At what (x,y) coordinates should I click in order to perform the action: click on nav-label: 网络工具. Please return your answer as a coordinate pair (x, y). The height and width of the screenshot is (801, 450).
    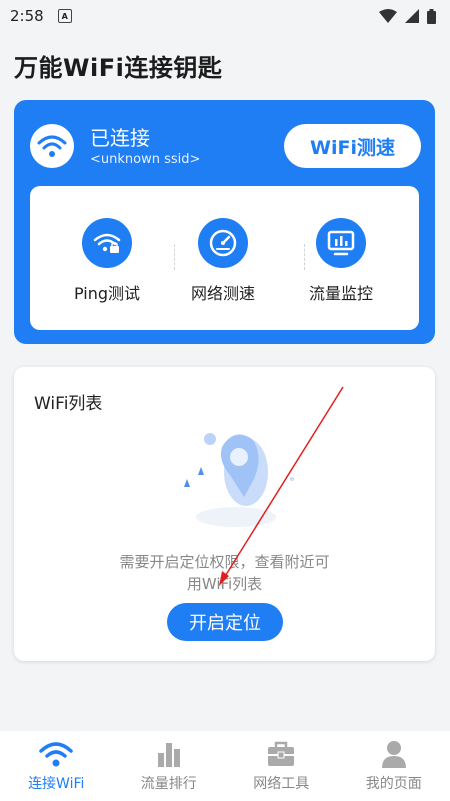
    Looking at the image, I should click on (281, 784).